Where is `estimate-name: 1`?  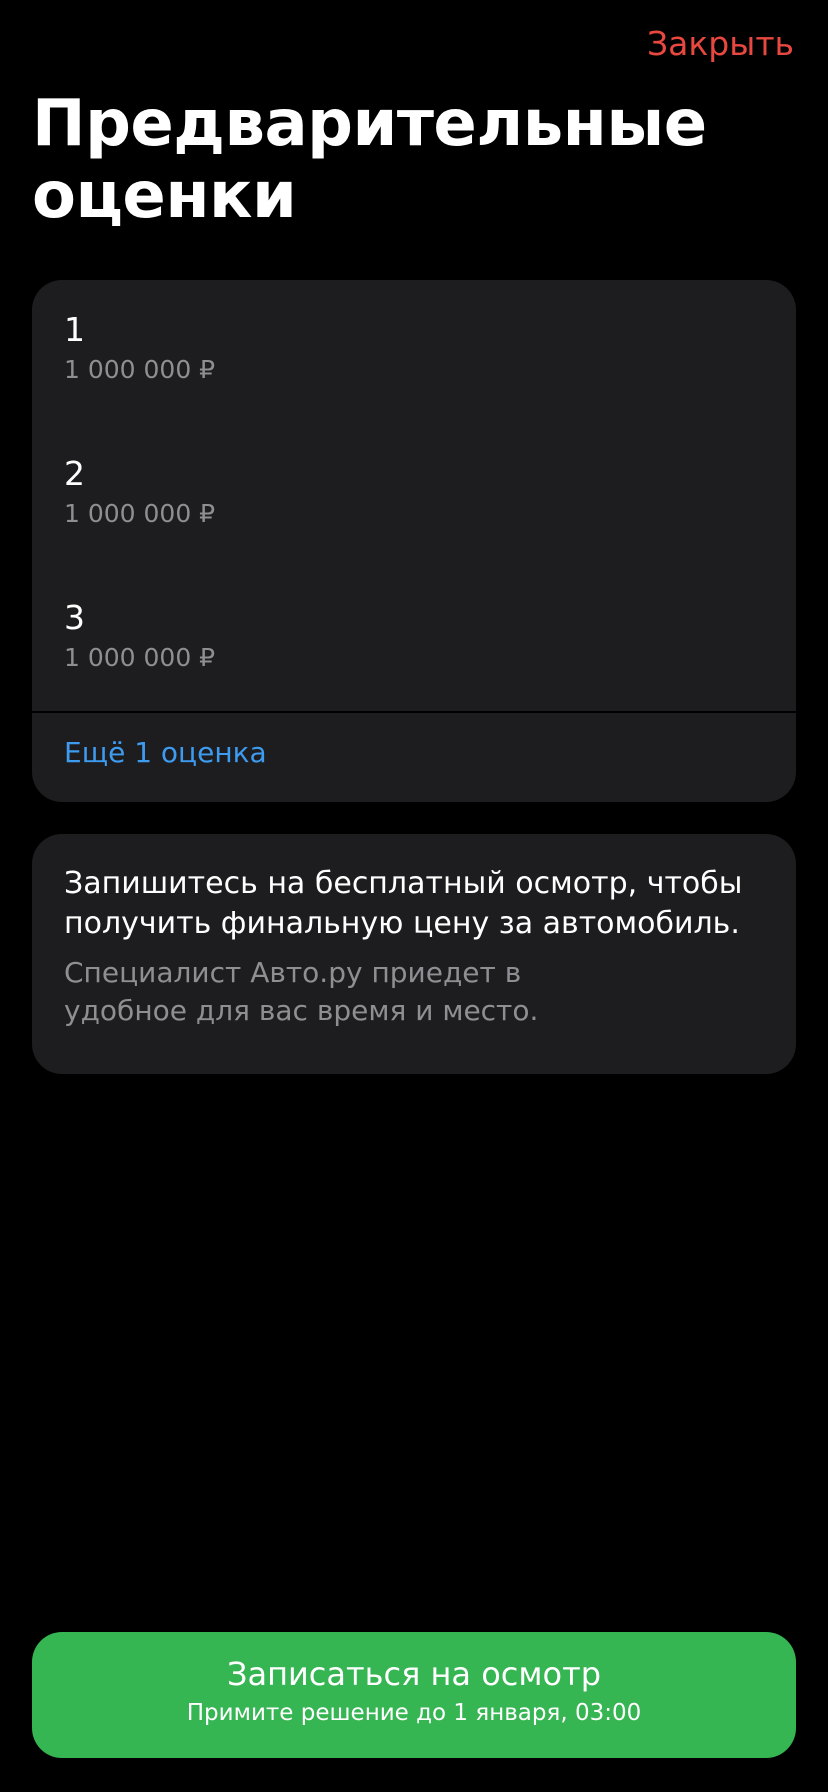 estimate-name: 1 is located at coordinates (74, 329).